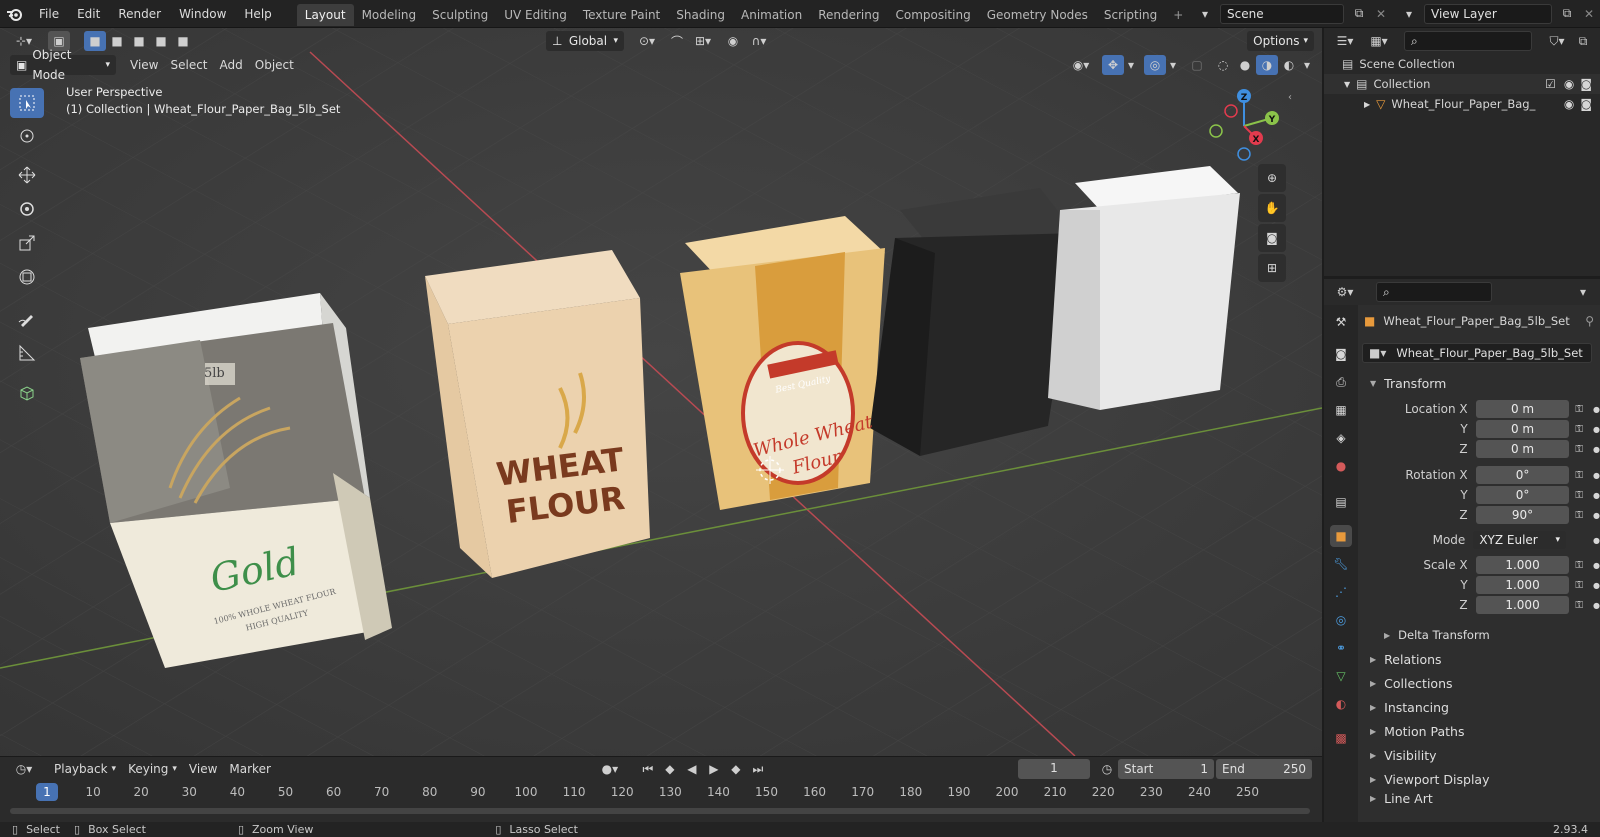 The width and height of the screenshot is (1600, 837). Describe the element at coordinates (1479, 659) in the screenshot. I see `panel-relations: ▶ Relations` at that location.